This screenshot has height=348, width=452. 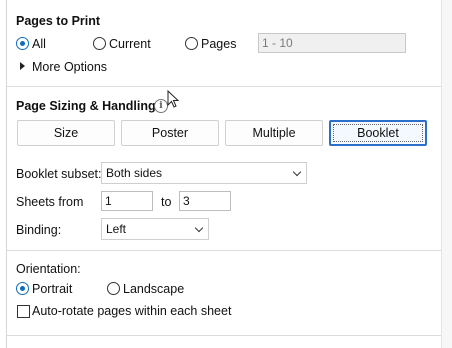 I want to click on radio-landscape-label: Landscape, so click(x=153, y=289).